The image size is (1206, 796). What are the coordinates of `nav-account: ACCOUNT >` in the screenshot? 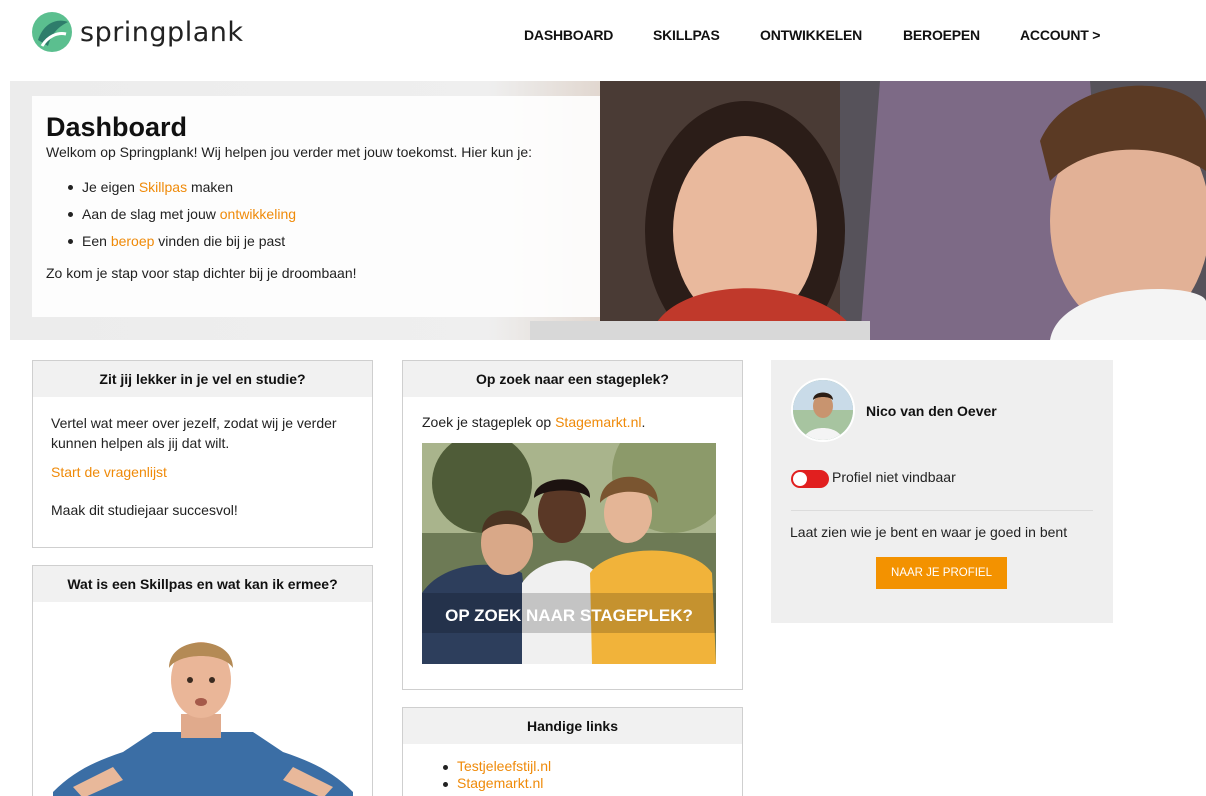 It's located at (1060, 35).